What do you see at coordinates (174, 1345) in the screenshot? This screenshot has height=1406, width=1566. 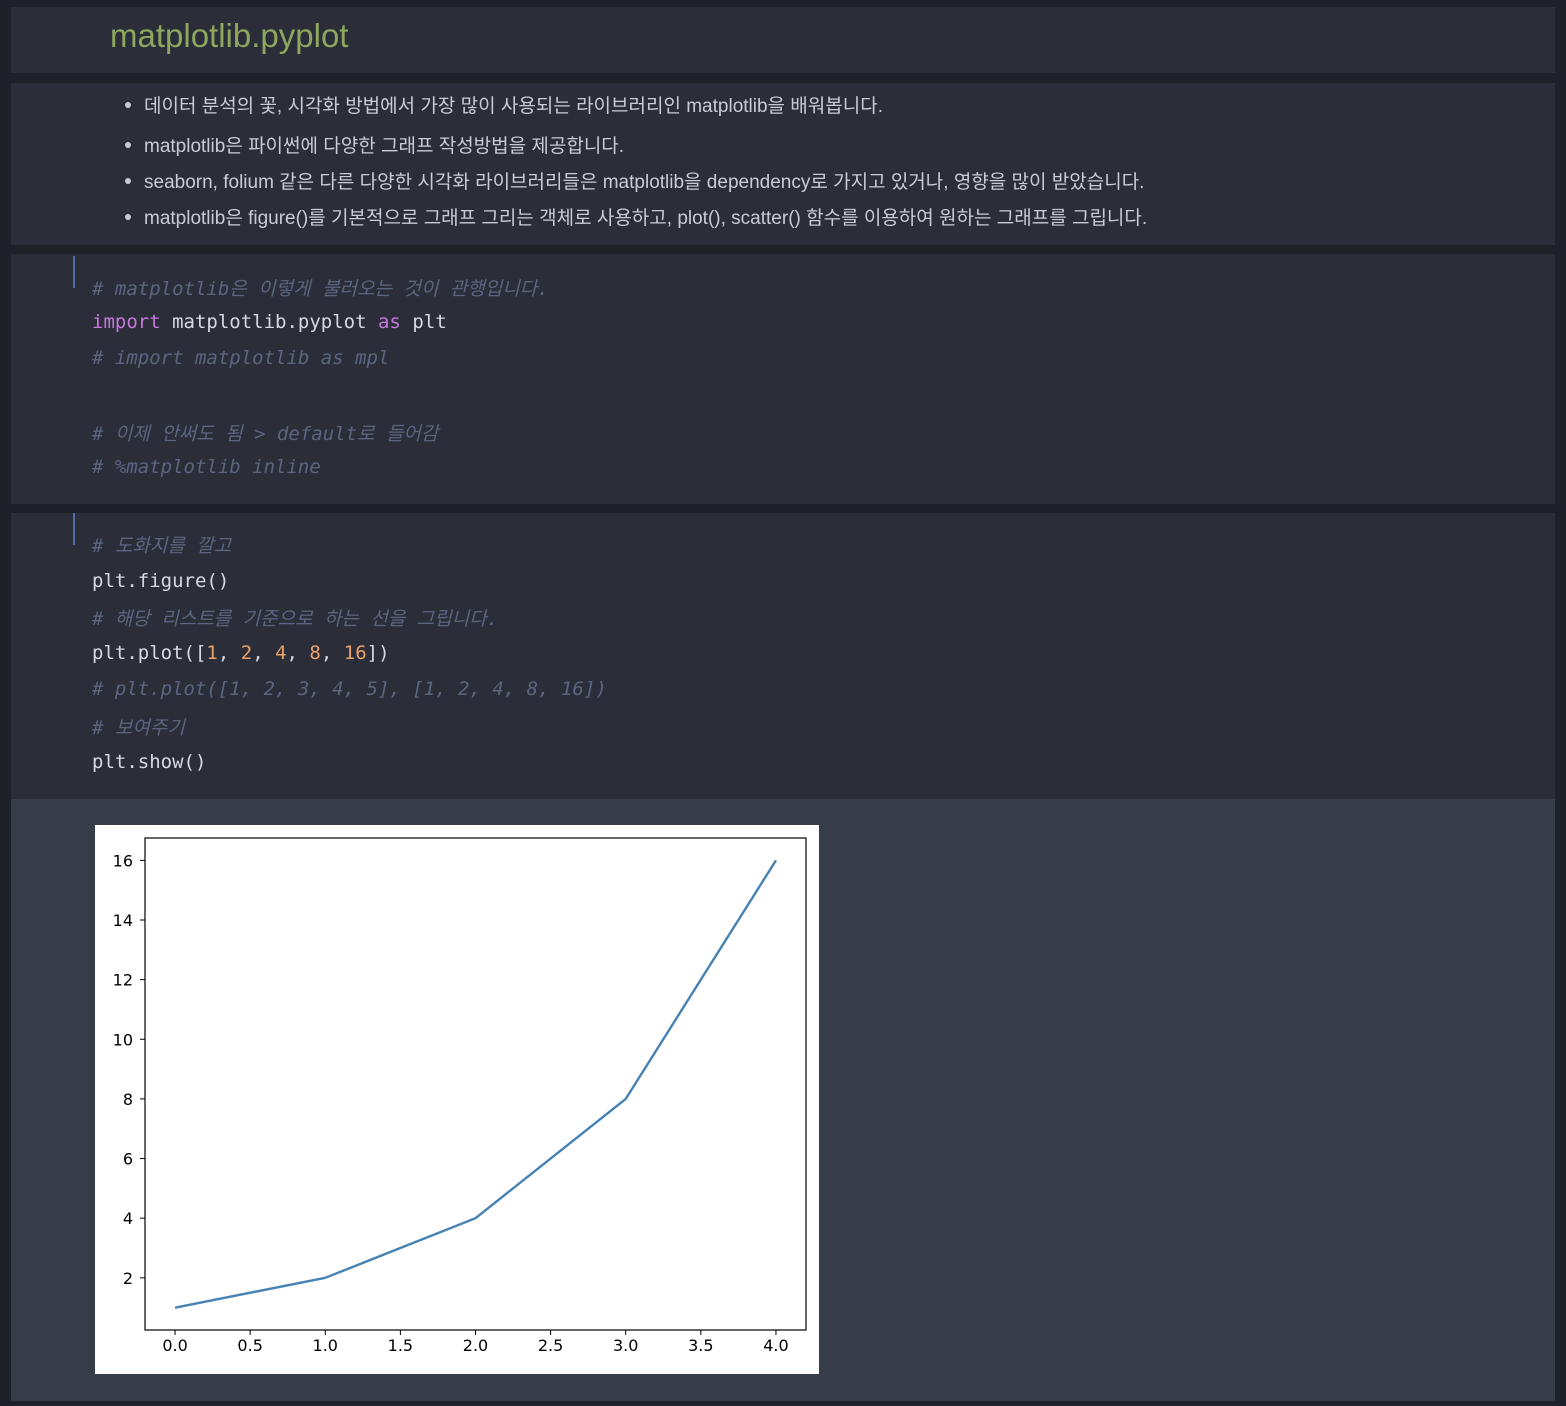 I see `x-tick-label: 0.0` at bounding box center [174, 1345].